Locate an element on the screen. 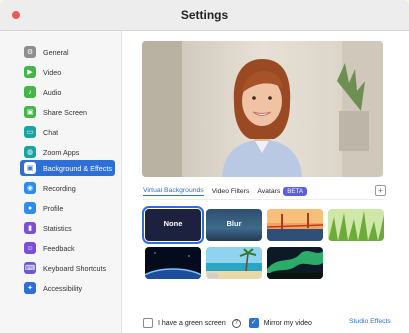  tile-label-blur: Blur is located at coordinates (234, 223).